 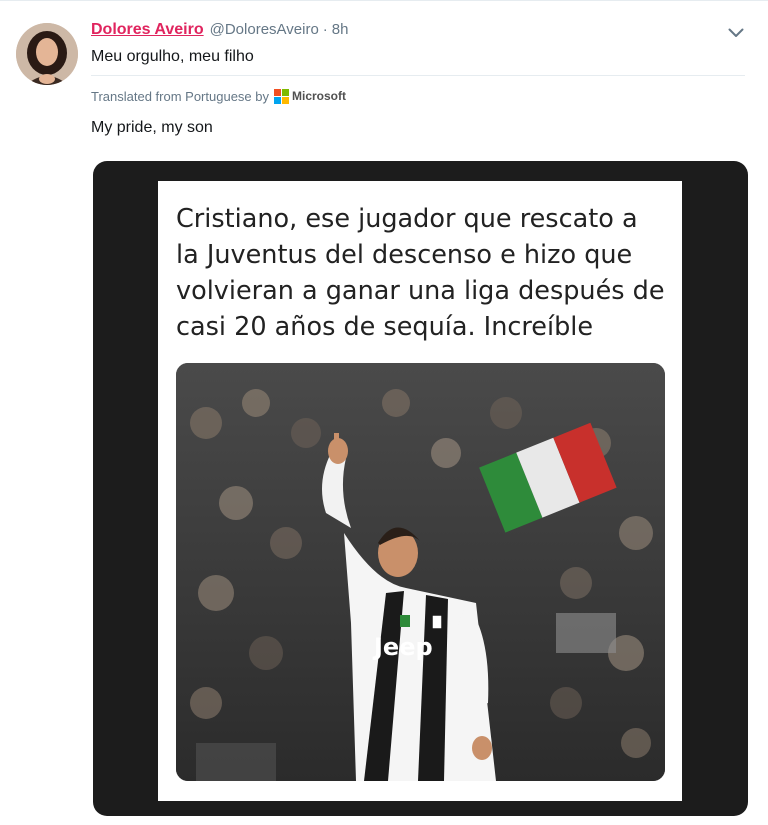 What do you see at coordinates (264, 29) in the screenshot?
I see `user-handle: @DoloresAveiro` at bounding box center [264, 29].